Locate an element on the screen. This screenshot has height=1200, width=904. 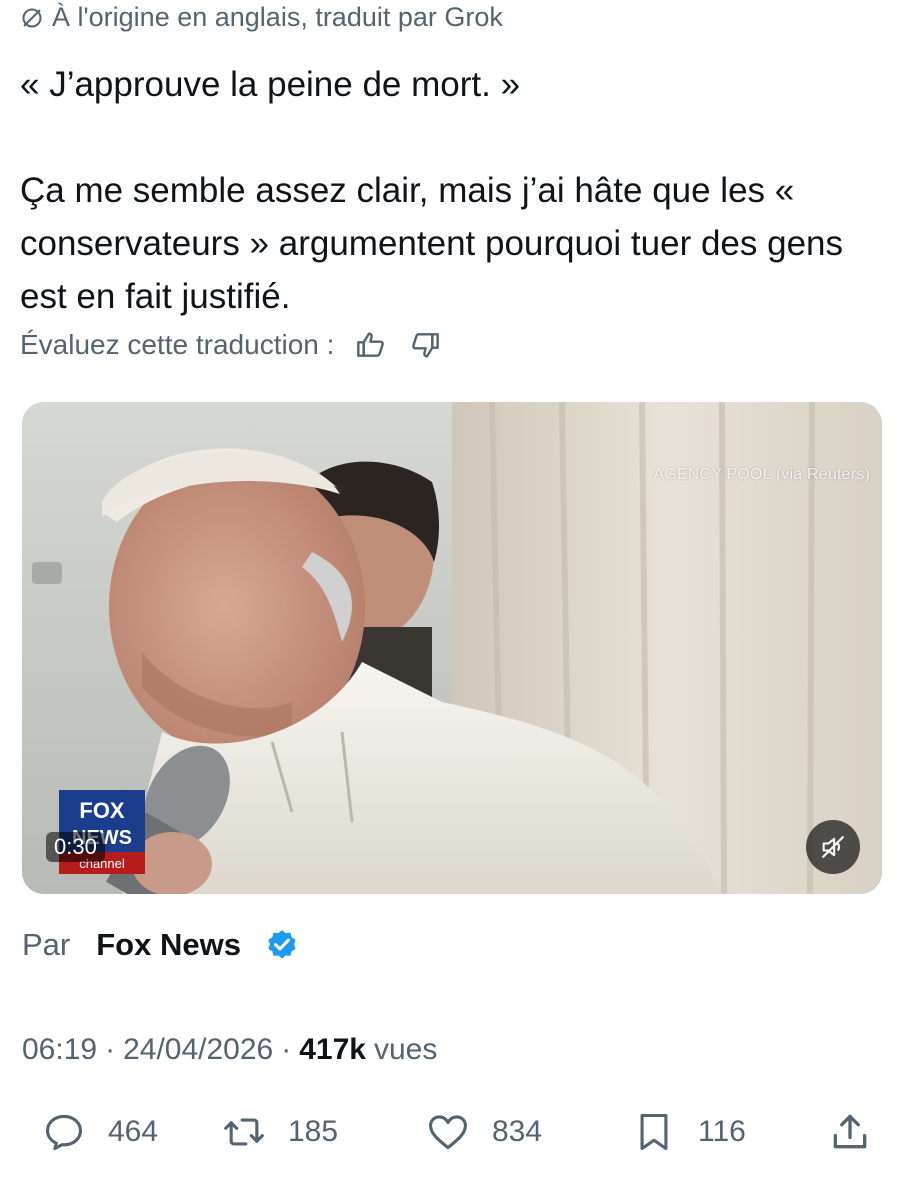
speaker-muted-icon is located at coordinates (833, 847).